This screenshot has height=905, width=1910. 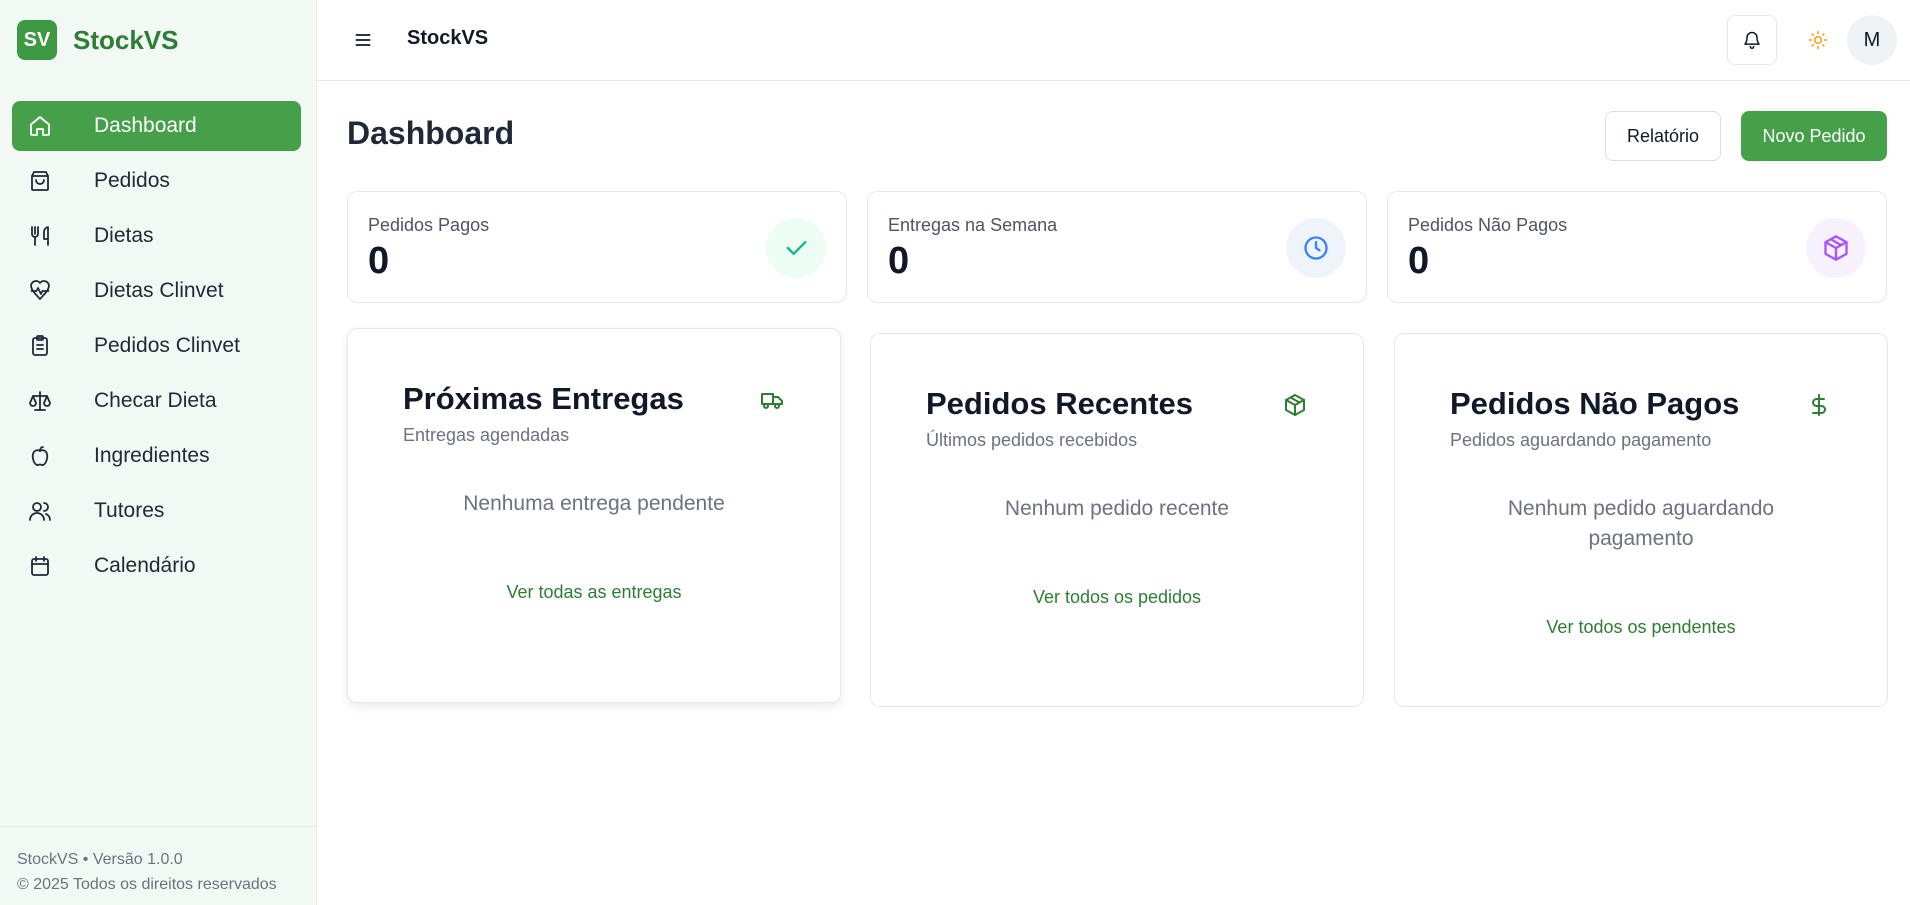 What do you see at coordinates (1872, 40) in the screenshot?
I see `avatar: M` at bounding box center [1872, 40].